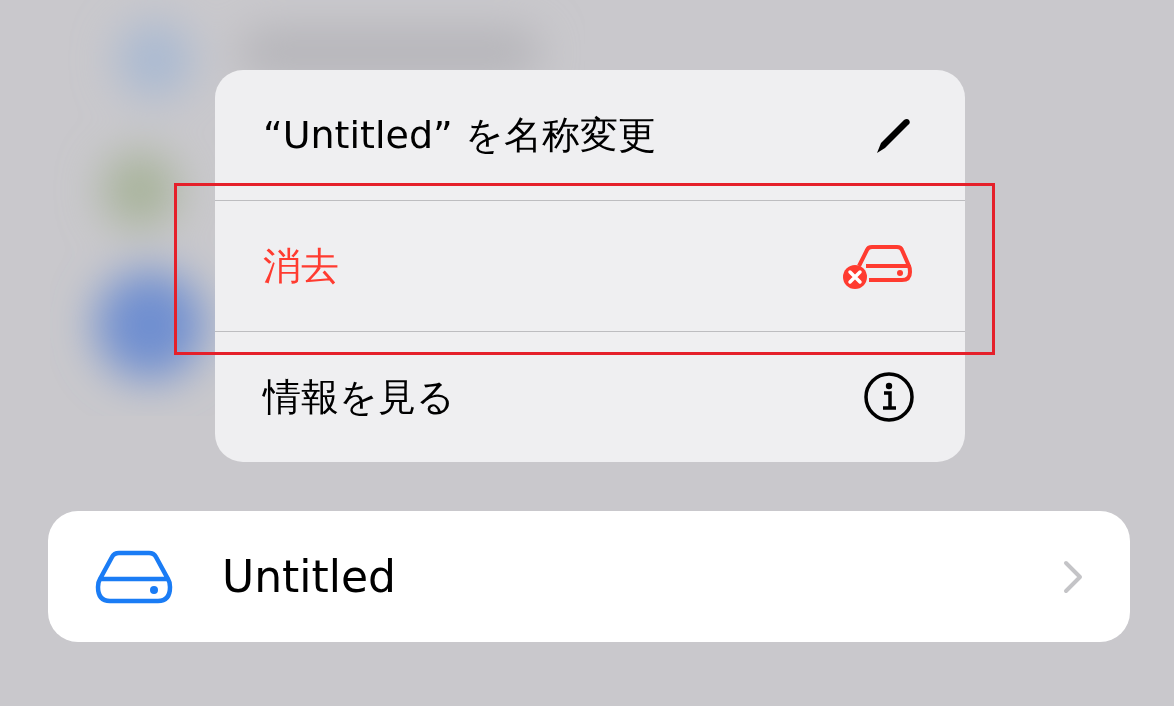 This screenshot has width=1174, height=706. What do you see at coordinates (1073, 576) in the screenshot?
I see `chevron-right-icon` at bounding box center [1073, 576].